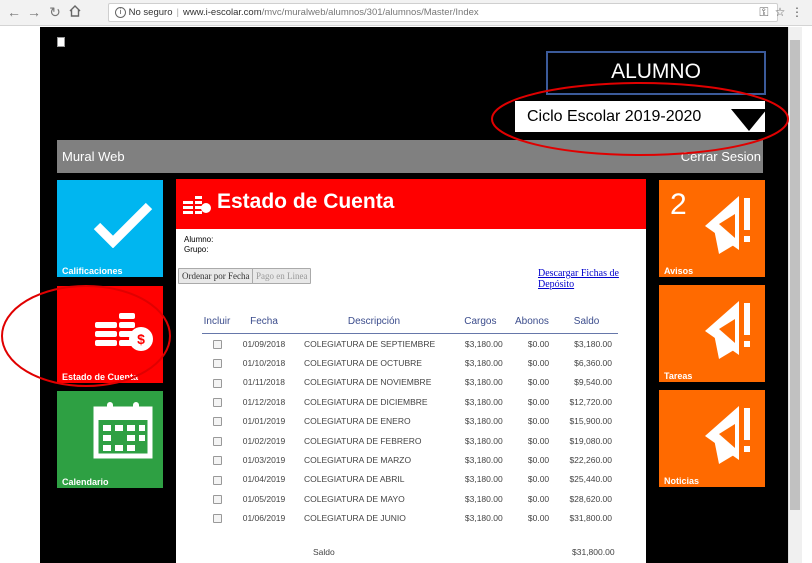 Image resolution: width=812 pixels, height=563 pixels. I want to click on cell-descripcion: COLEGIATURA DE OCTUBRE, so click(363, 363).